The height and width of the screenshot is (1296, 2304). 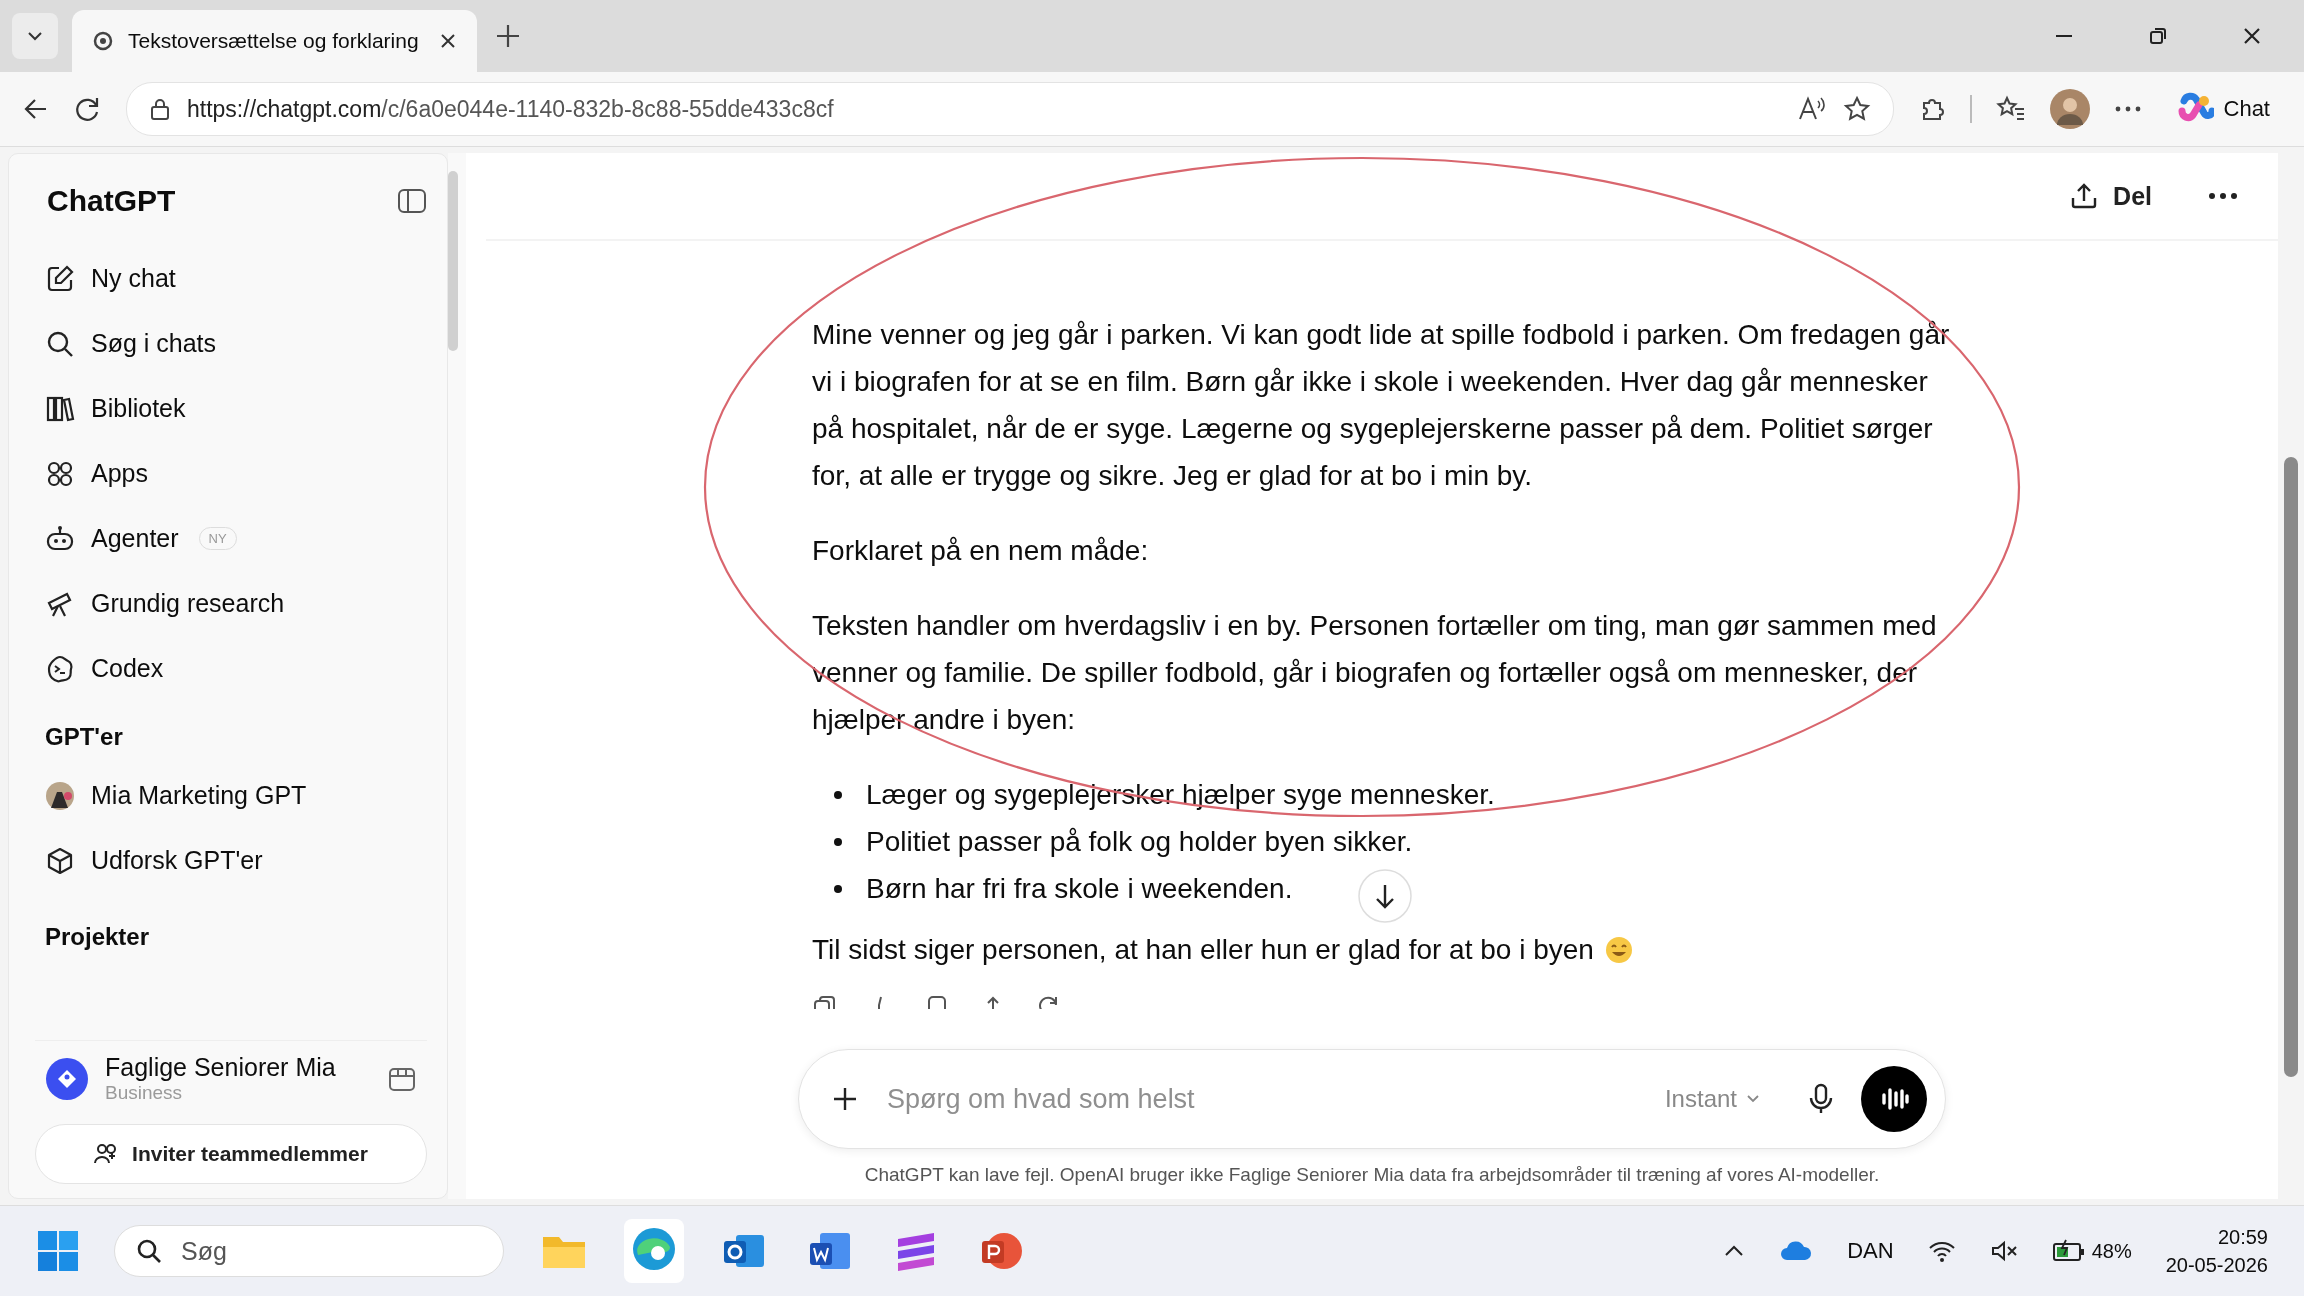 I want to click on muted-speaker-icon, so click(x=2003, y=1251).